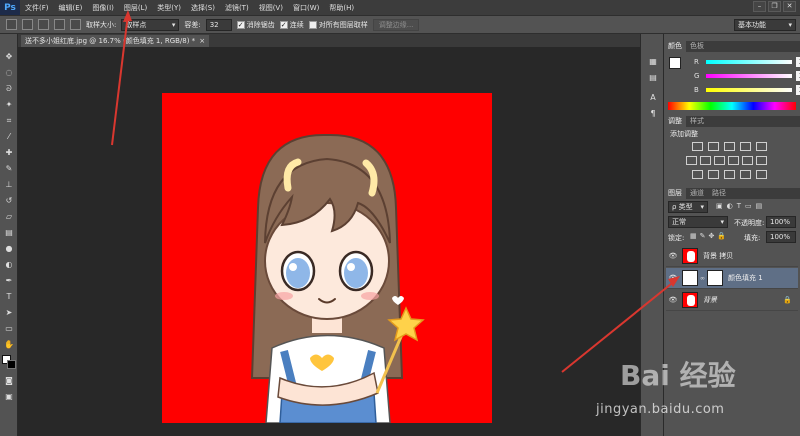 The image size is (800, 436). Describe the element at coordinates (678, 375) in the screenshot. I see `baidu-watermark-logo: Bai 经验` at that location.